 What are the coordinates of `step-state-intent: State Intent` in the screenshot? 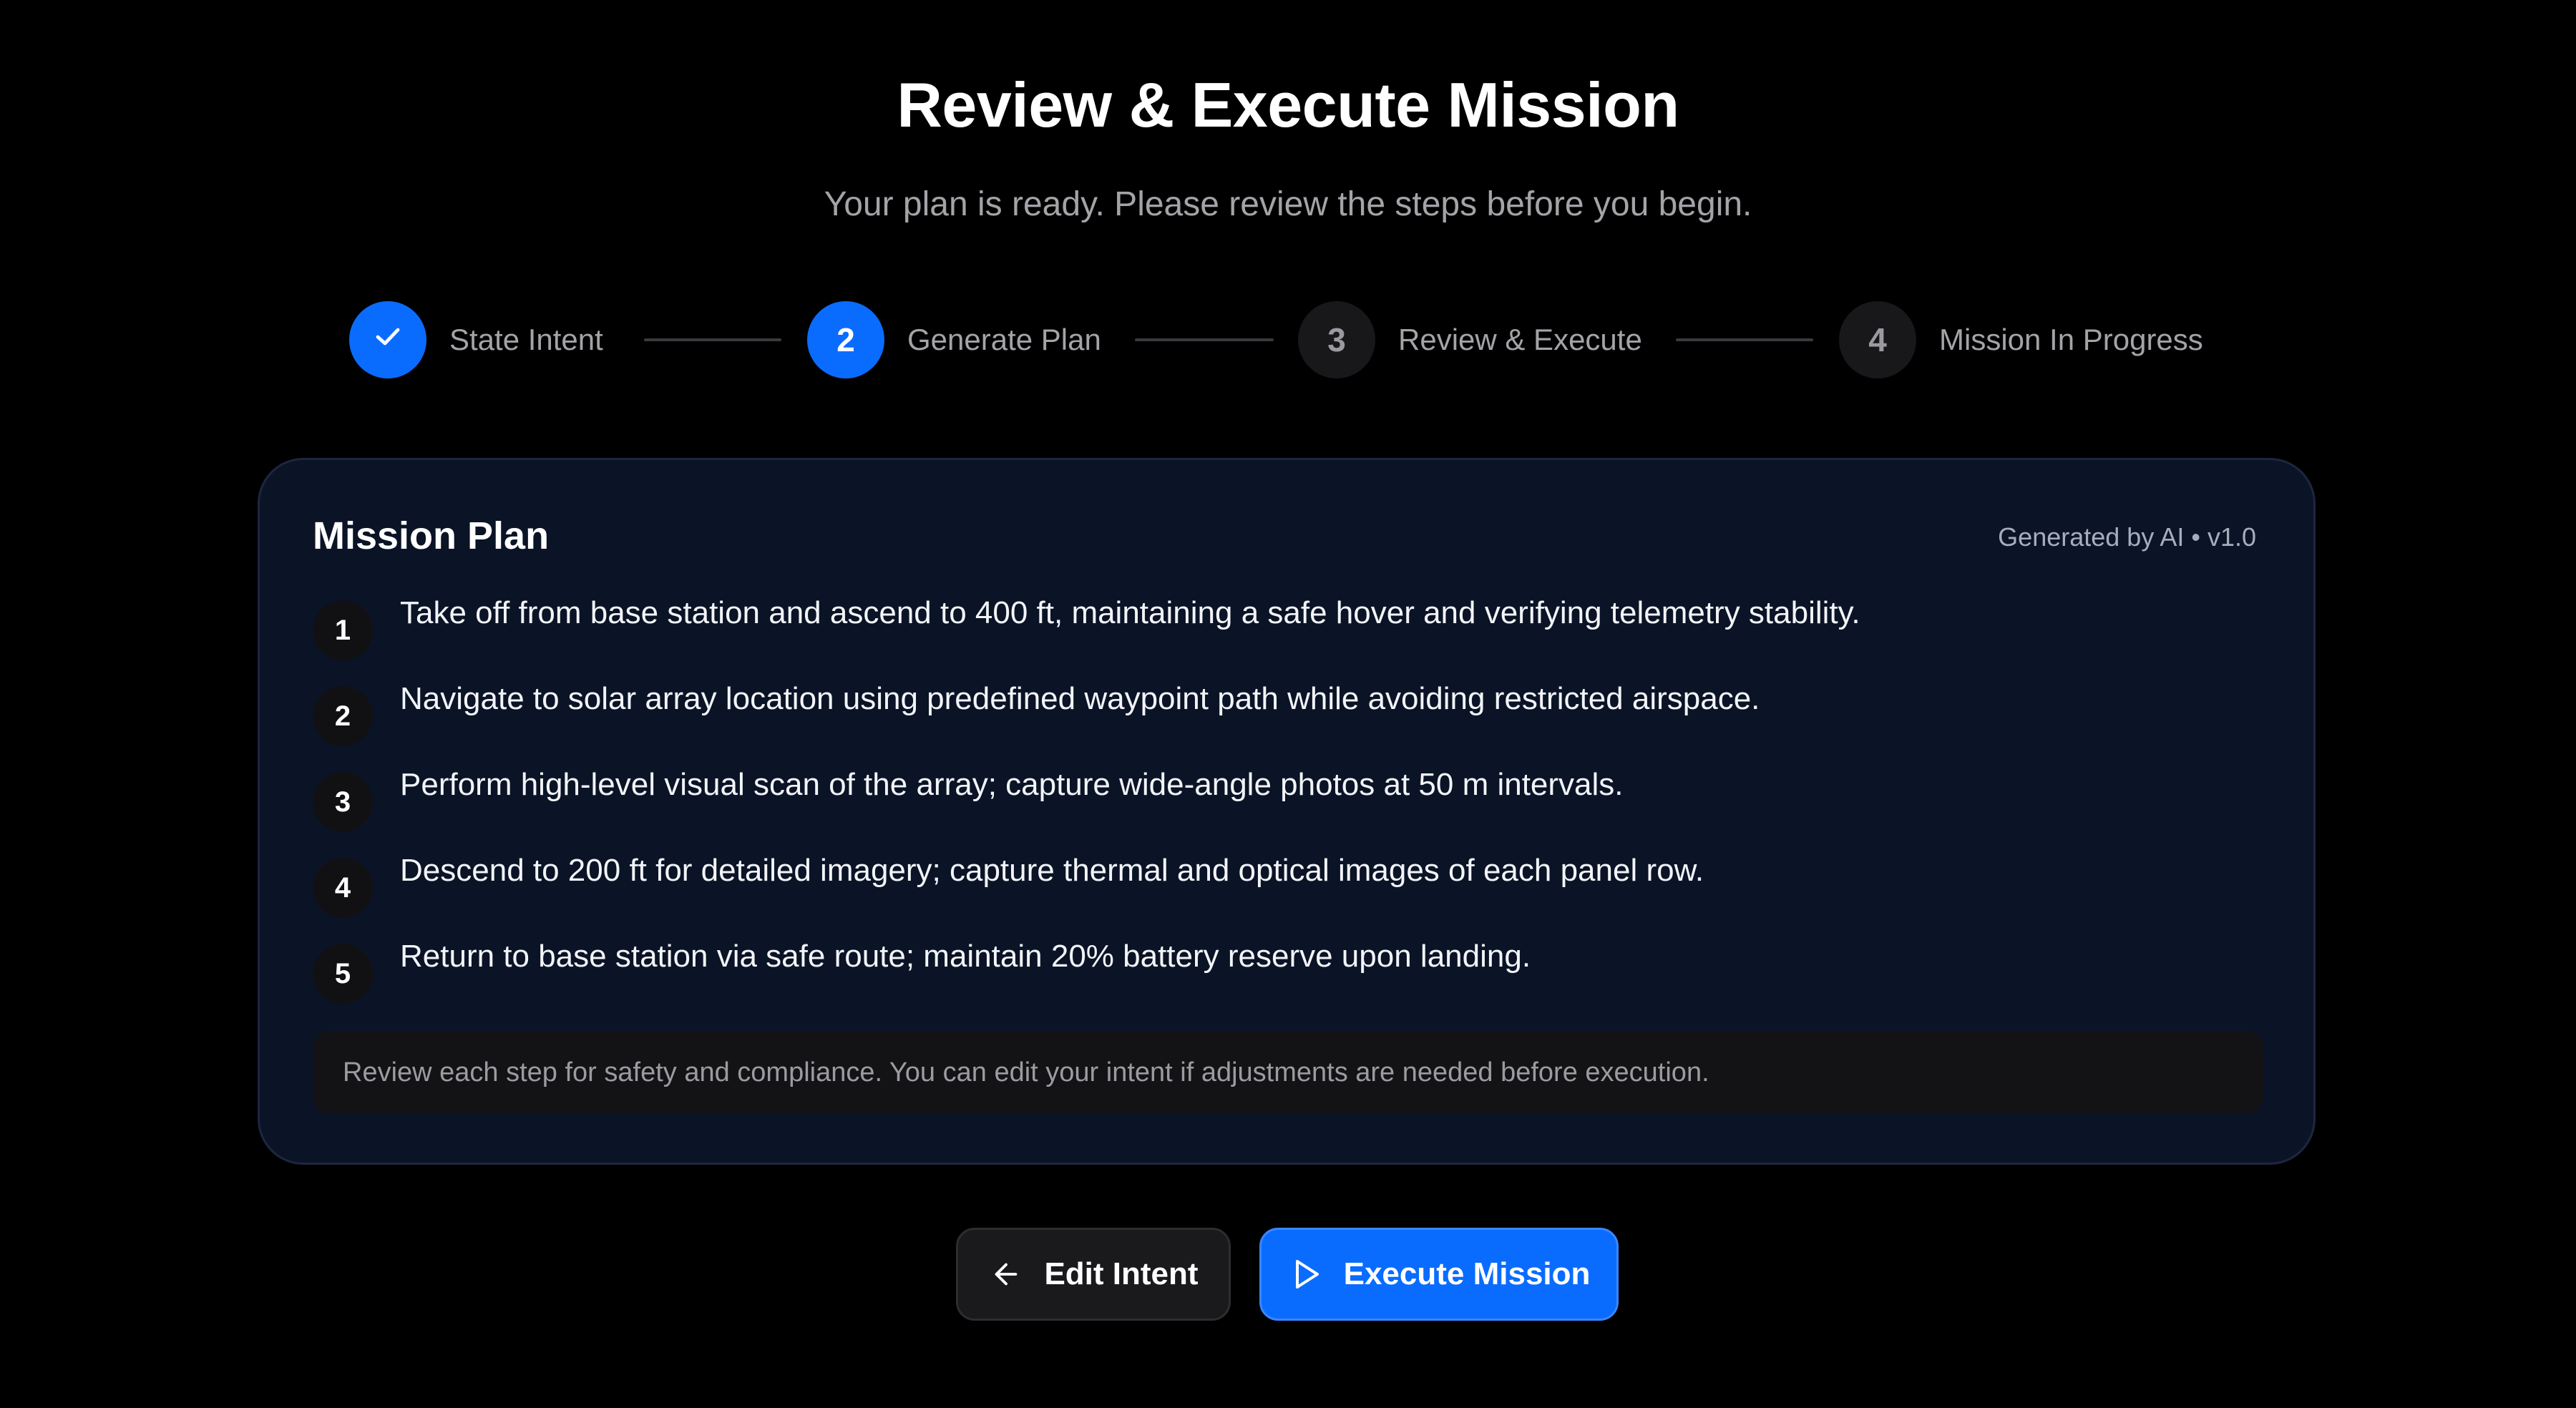 It's located at (476, 339).